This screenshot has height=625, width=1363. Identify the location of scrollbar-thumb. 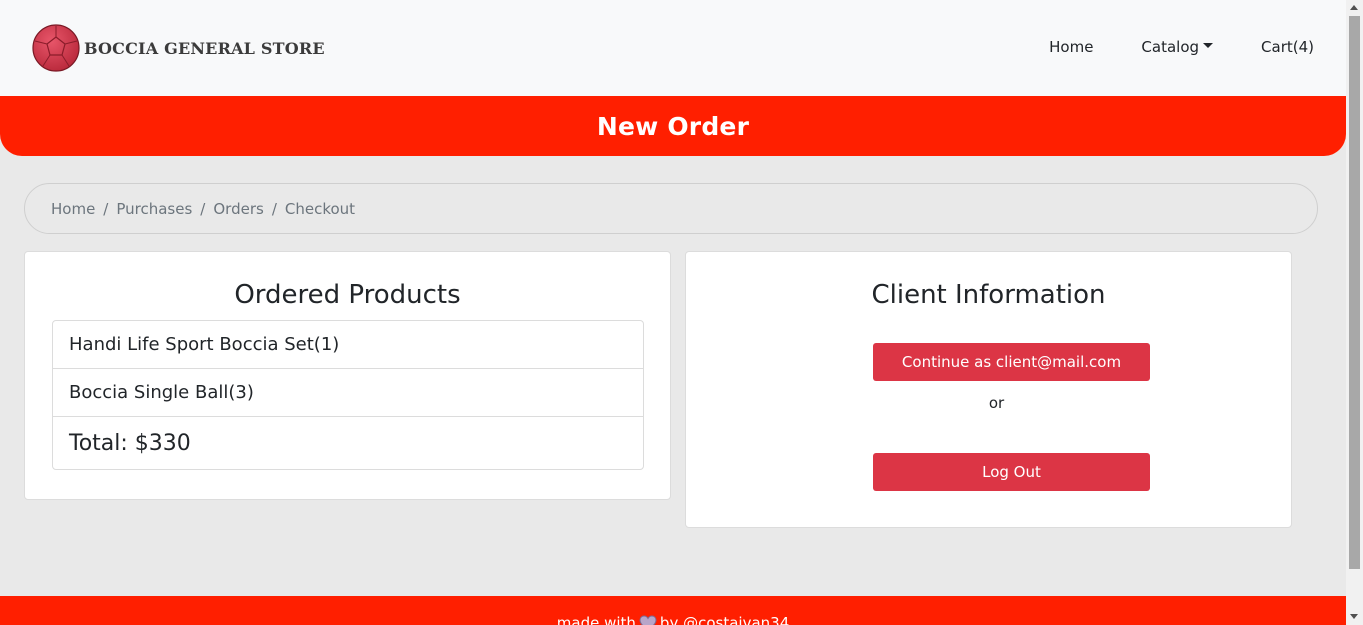
(1354, 292).